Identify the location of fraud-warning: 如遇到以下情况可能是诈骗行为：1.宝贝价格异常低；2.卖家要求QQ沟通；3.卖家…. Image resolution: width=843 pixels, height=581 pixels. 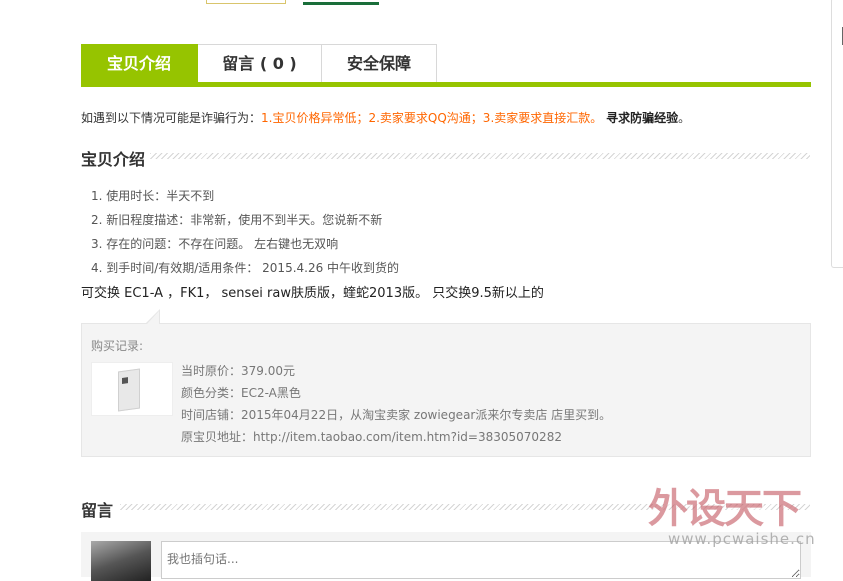
(385, 117).